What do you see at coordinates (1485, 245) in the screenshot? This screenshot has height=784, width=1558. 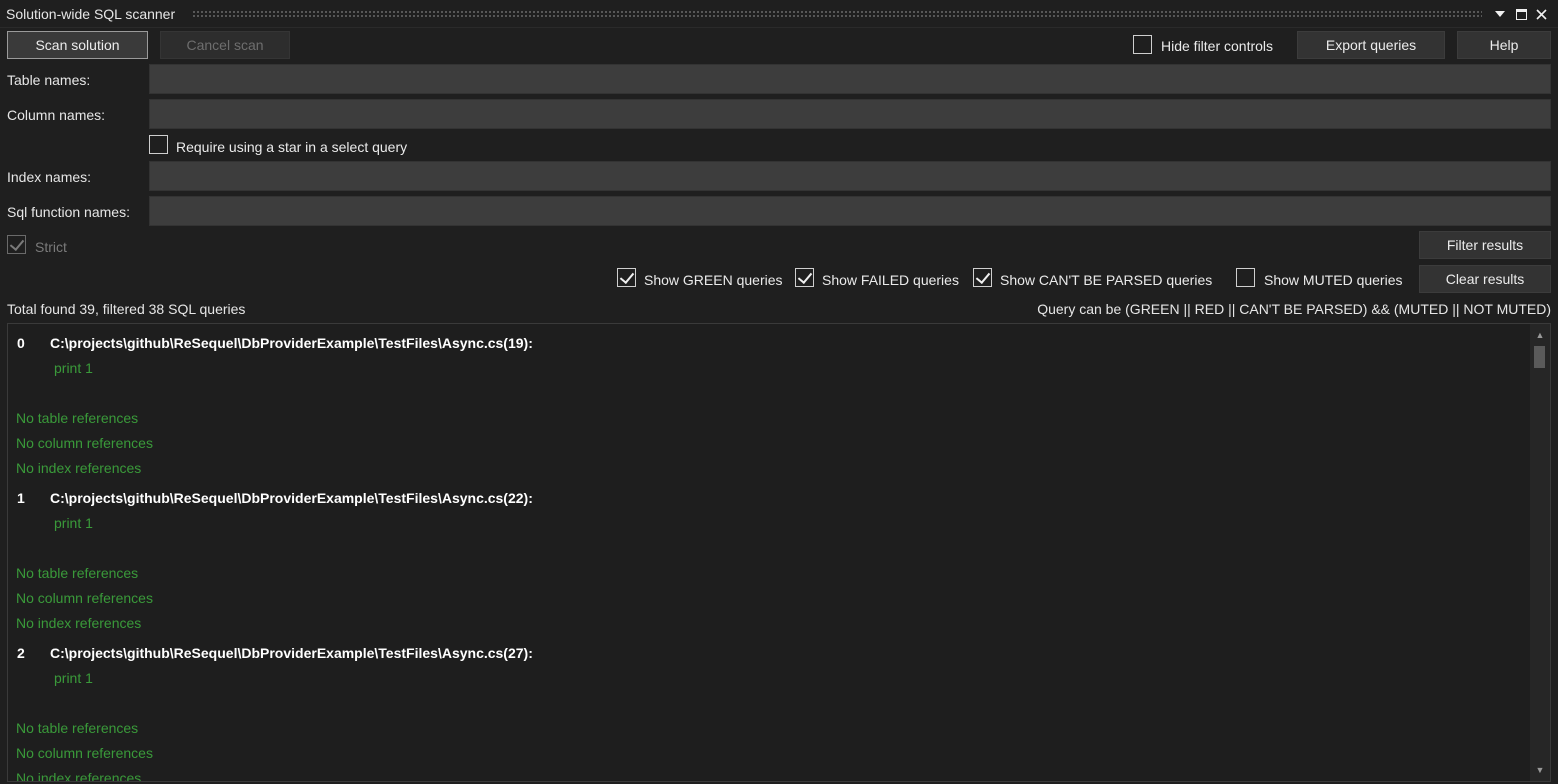 I see `filter-results-button: Filter results` at bounding box center [1485, 245].